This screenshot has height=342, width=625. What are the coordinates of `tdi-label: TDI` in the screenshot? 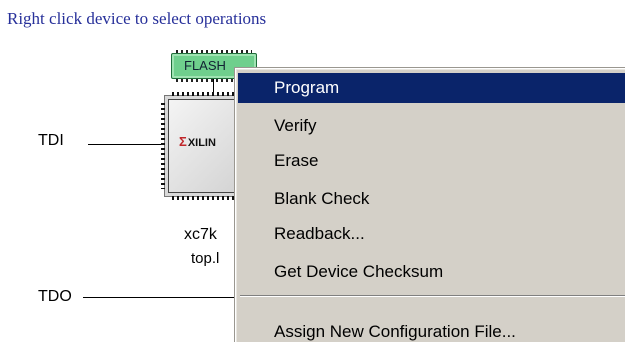 It's located at (51, 140).